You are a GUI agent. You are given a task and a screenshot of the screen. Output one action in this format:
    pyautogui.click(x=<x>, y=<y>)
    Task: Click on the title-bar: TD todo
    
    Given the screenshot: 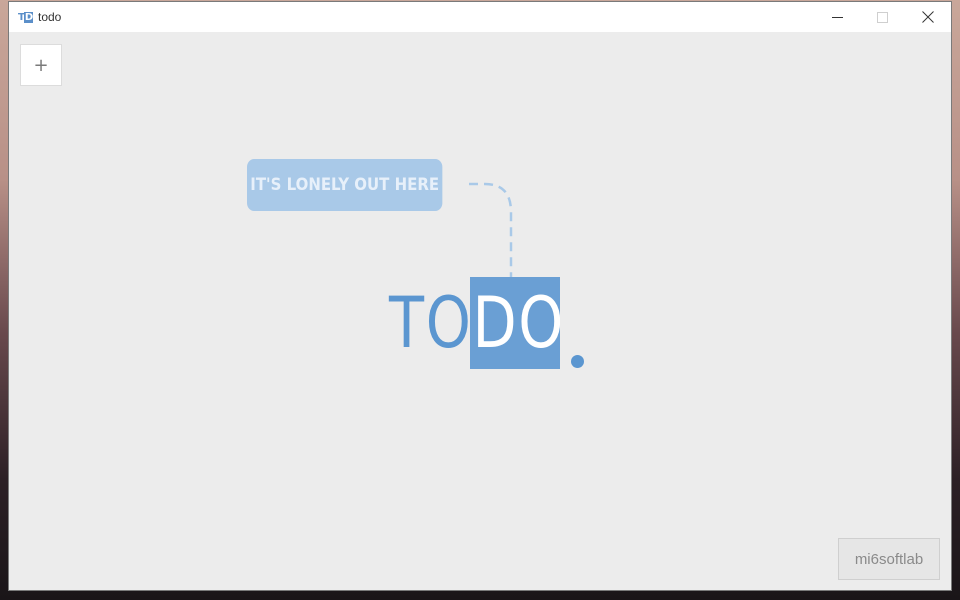 What is the action you would take?
    pyautogui.click(x=480, y=17)
    